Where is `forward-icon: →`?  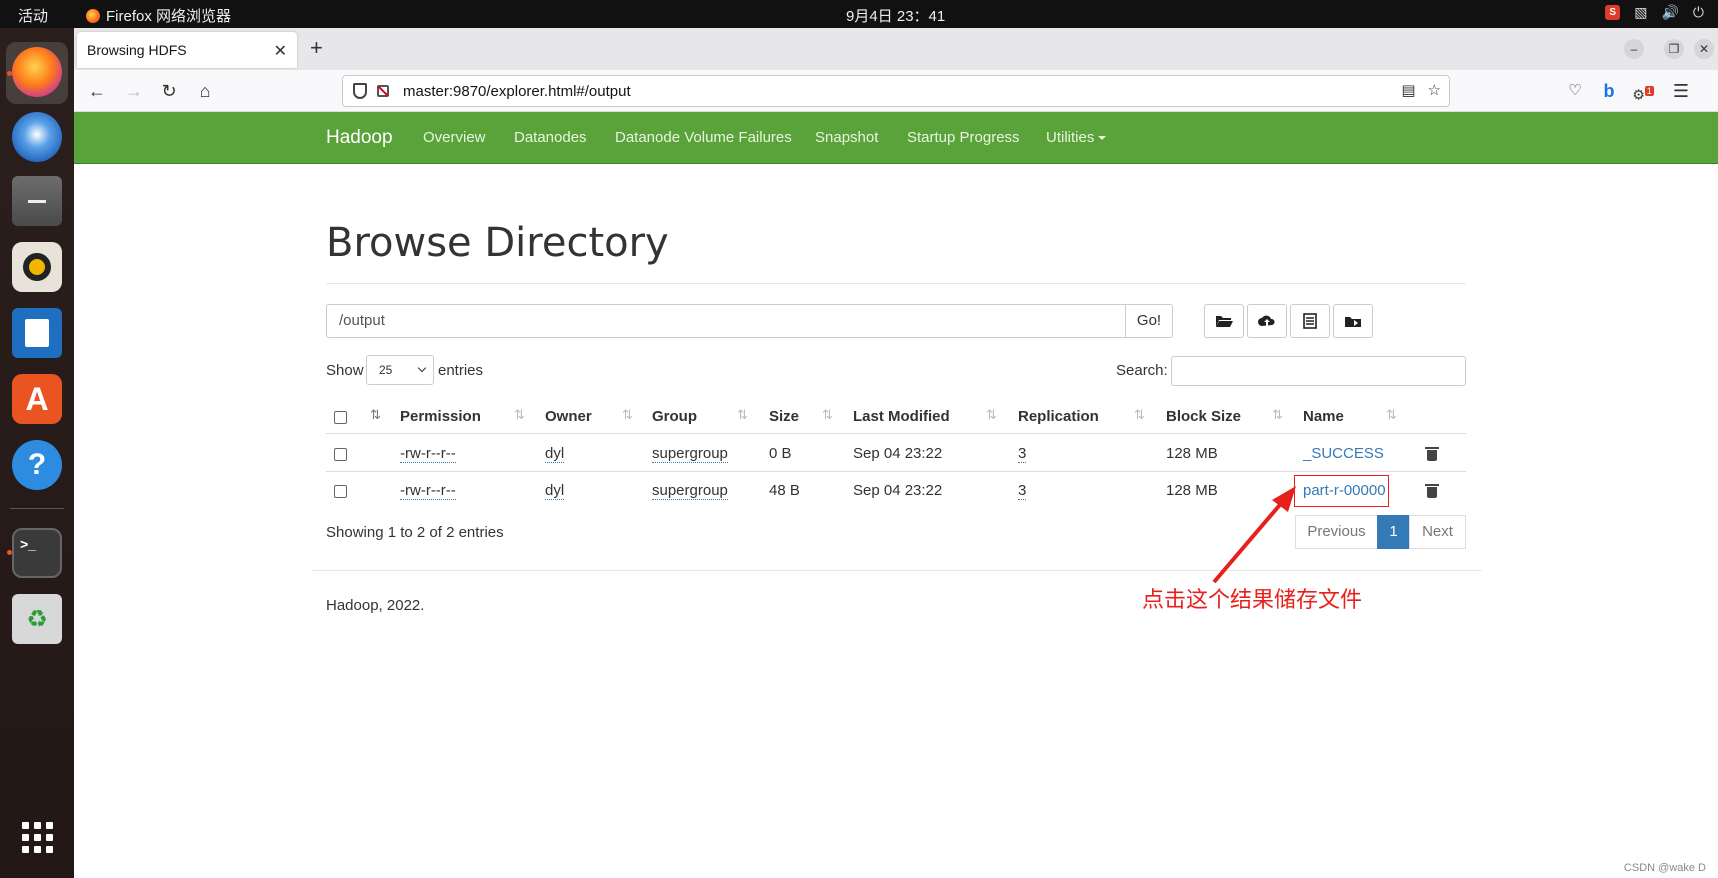 forward-icon: → is located at coordinates (134, 91).